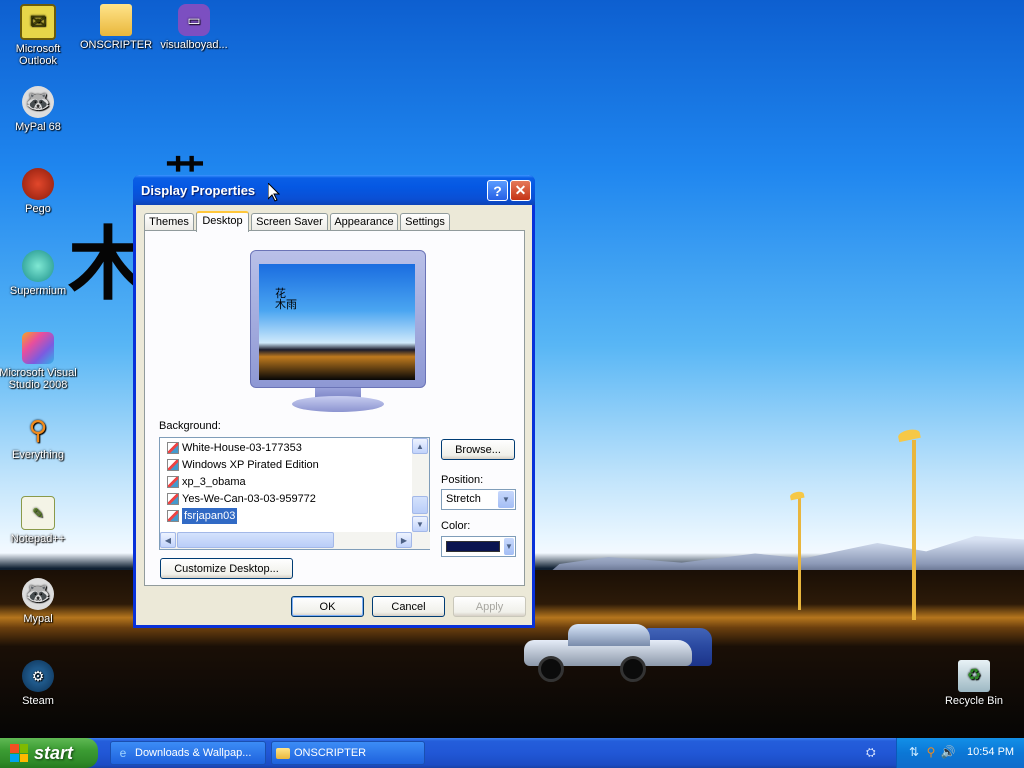 This screenshot has height=768, width=1024. Describe the element at coordinates (974, 701) in the screenshot. I see `desktop-icon-label: Recycle Bin` at that location.